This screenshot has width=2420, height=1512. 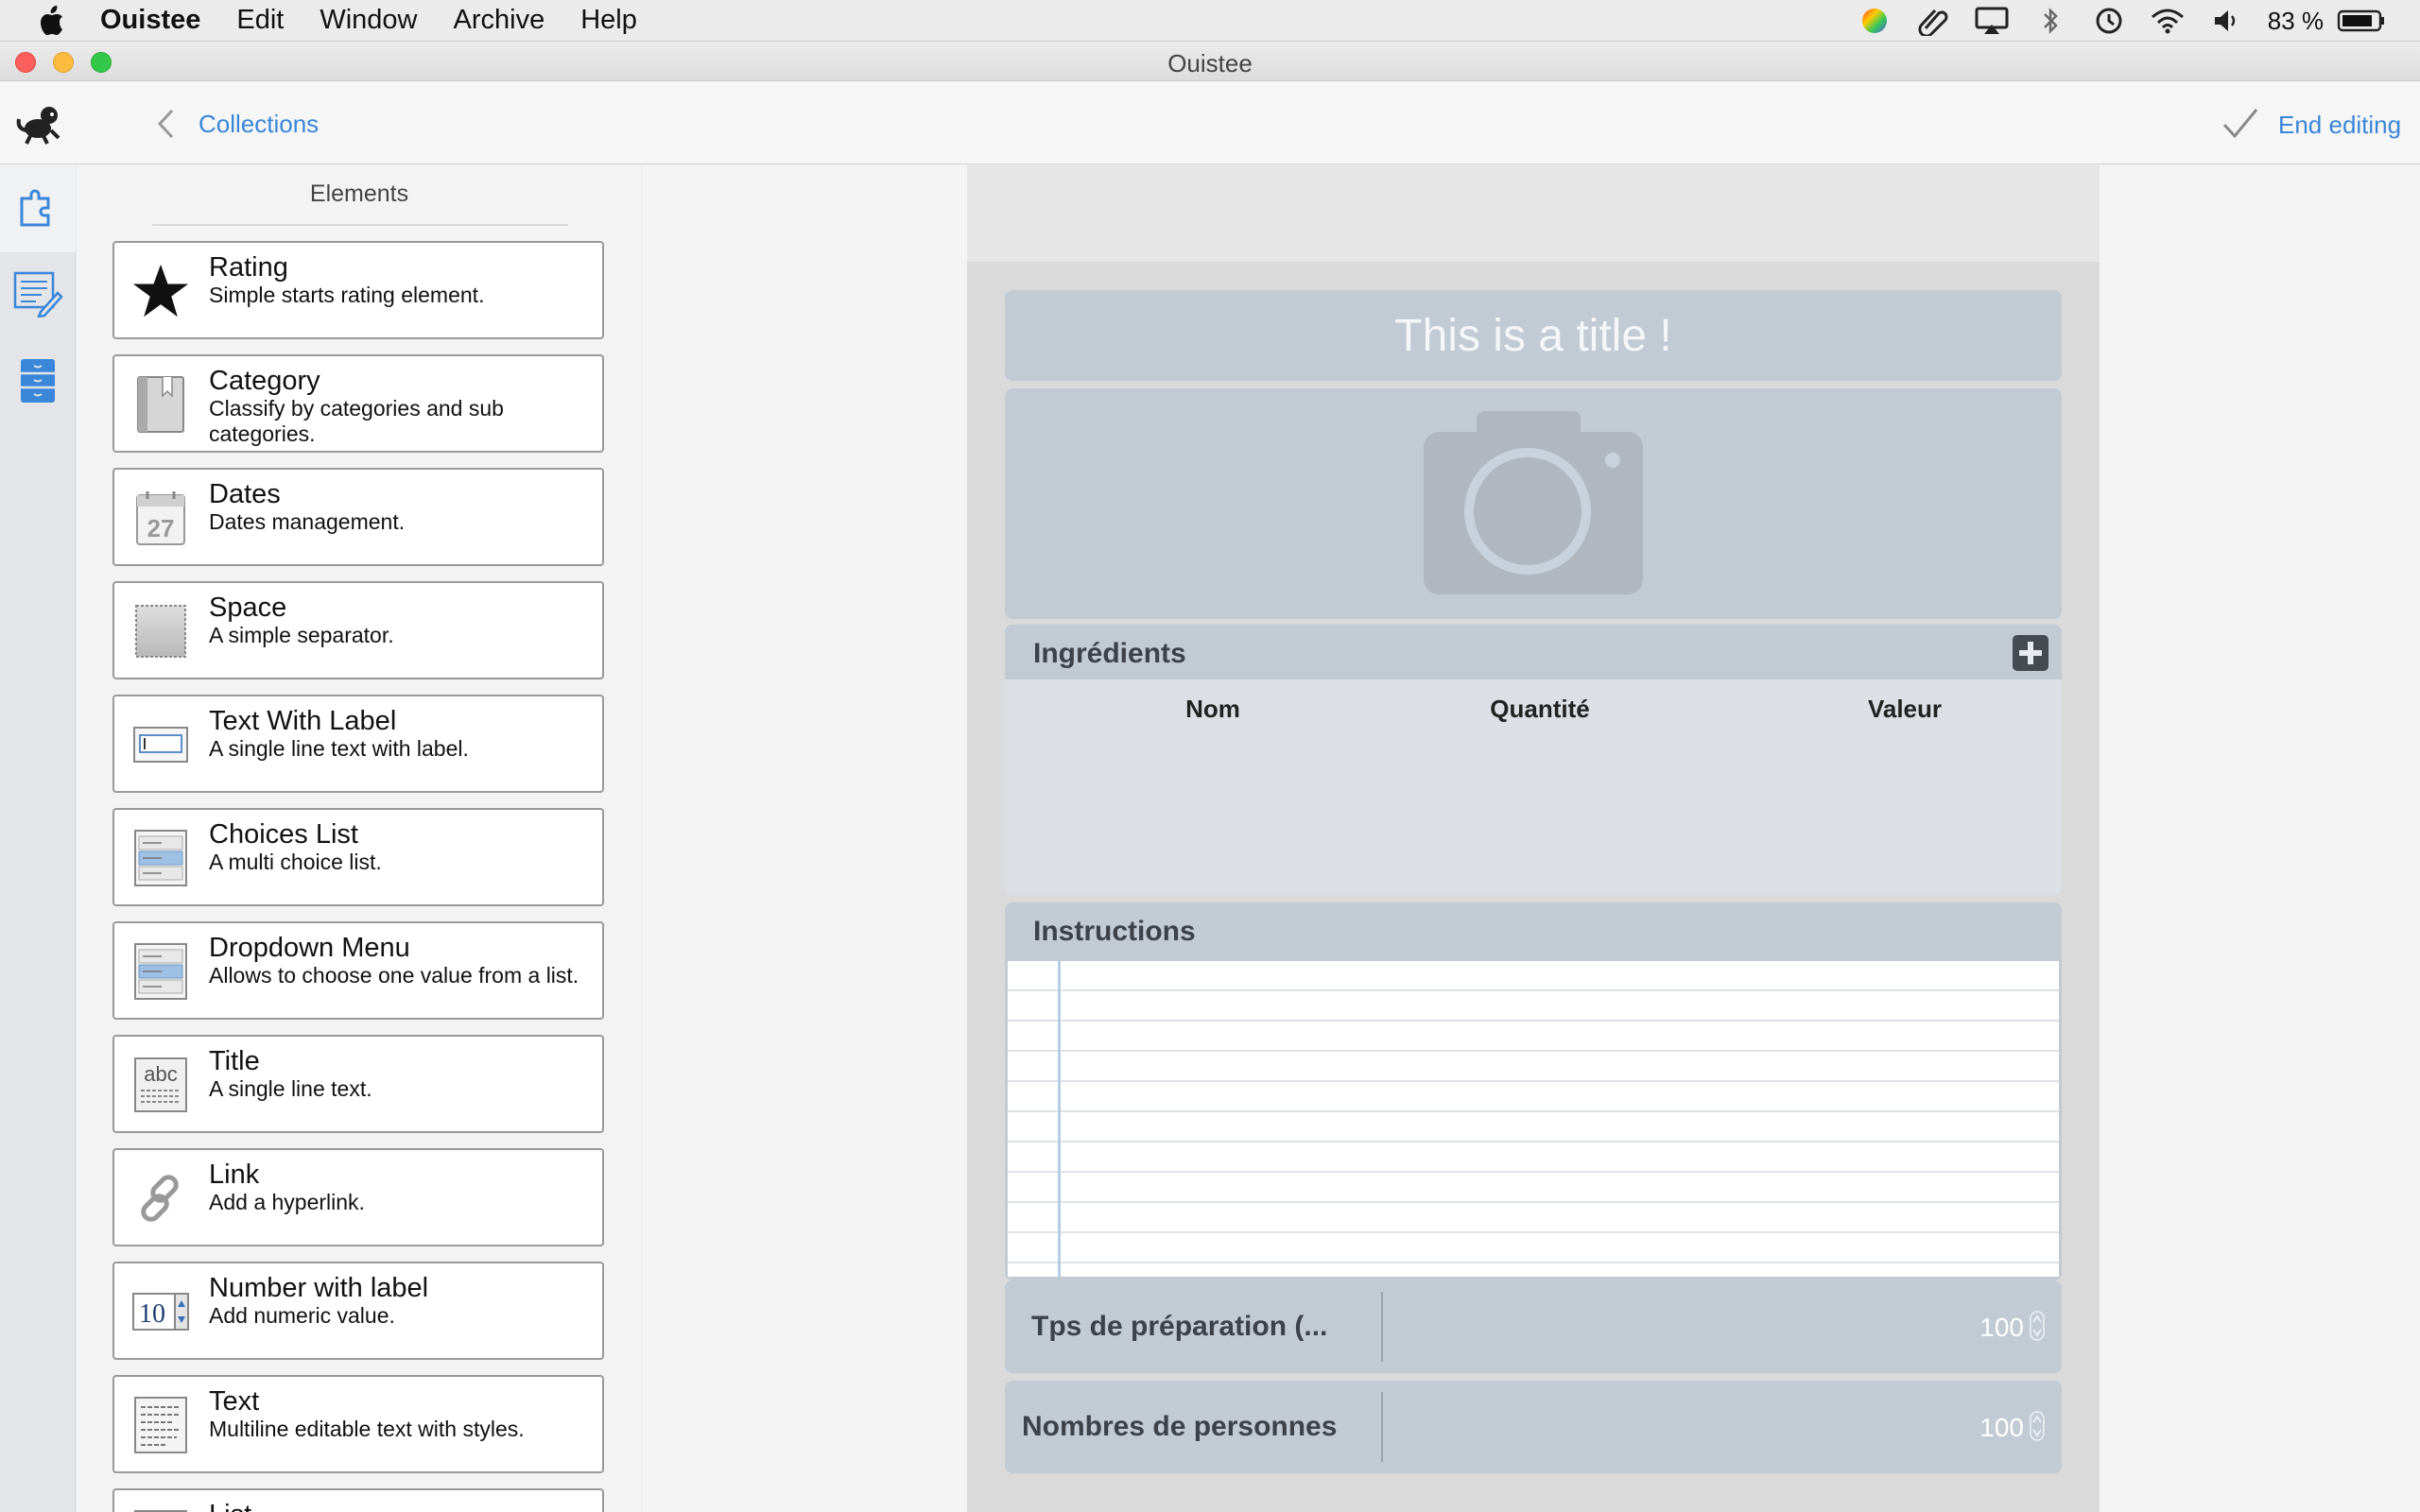 I want to click on add-row-plus-icon, so click(x=2031, y=653).